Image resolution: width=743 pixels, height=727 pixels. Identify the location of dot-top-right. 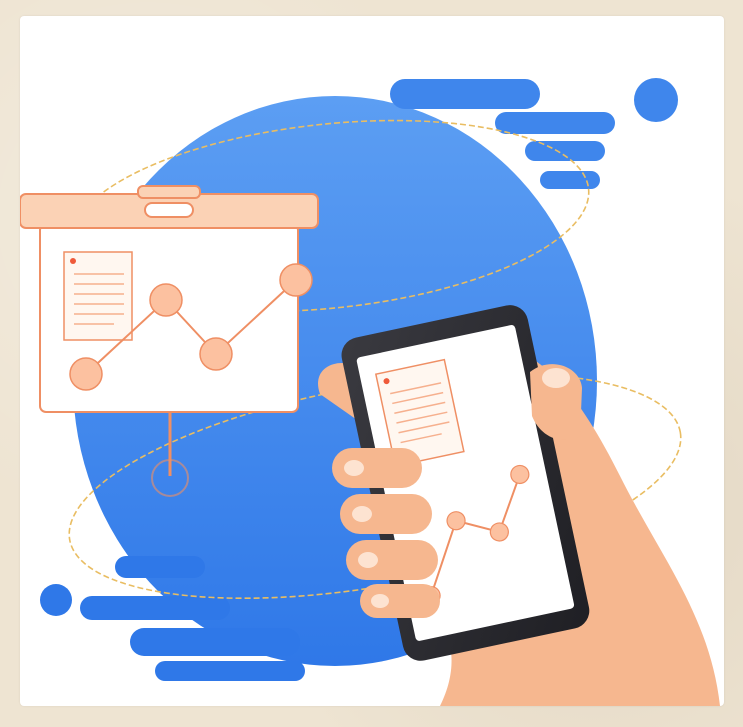
(656, 100).